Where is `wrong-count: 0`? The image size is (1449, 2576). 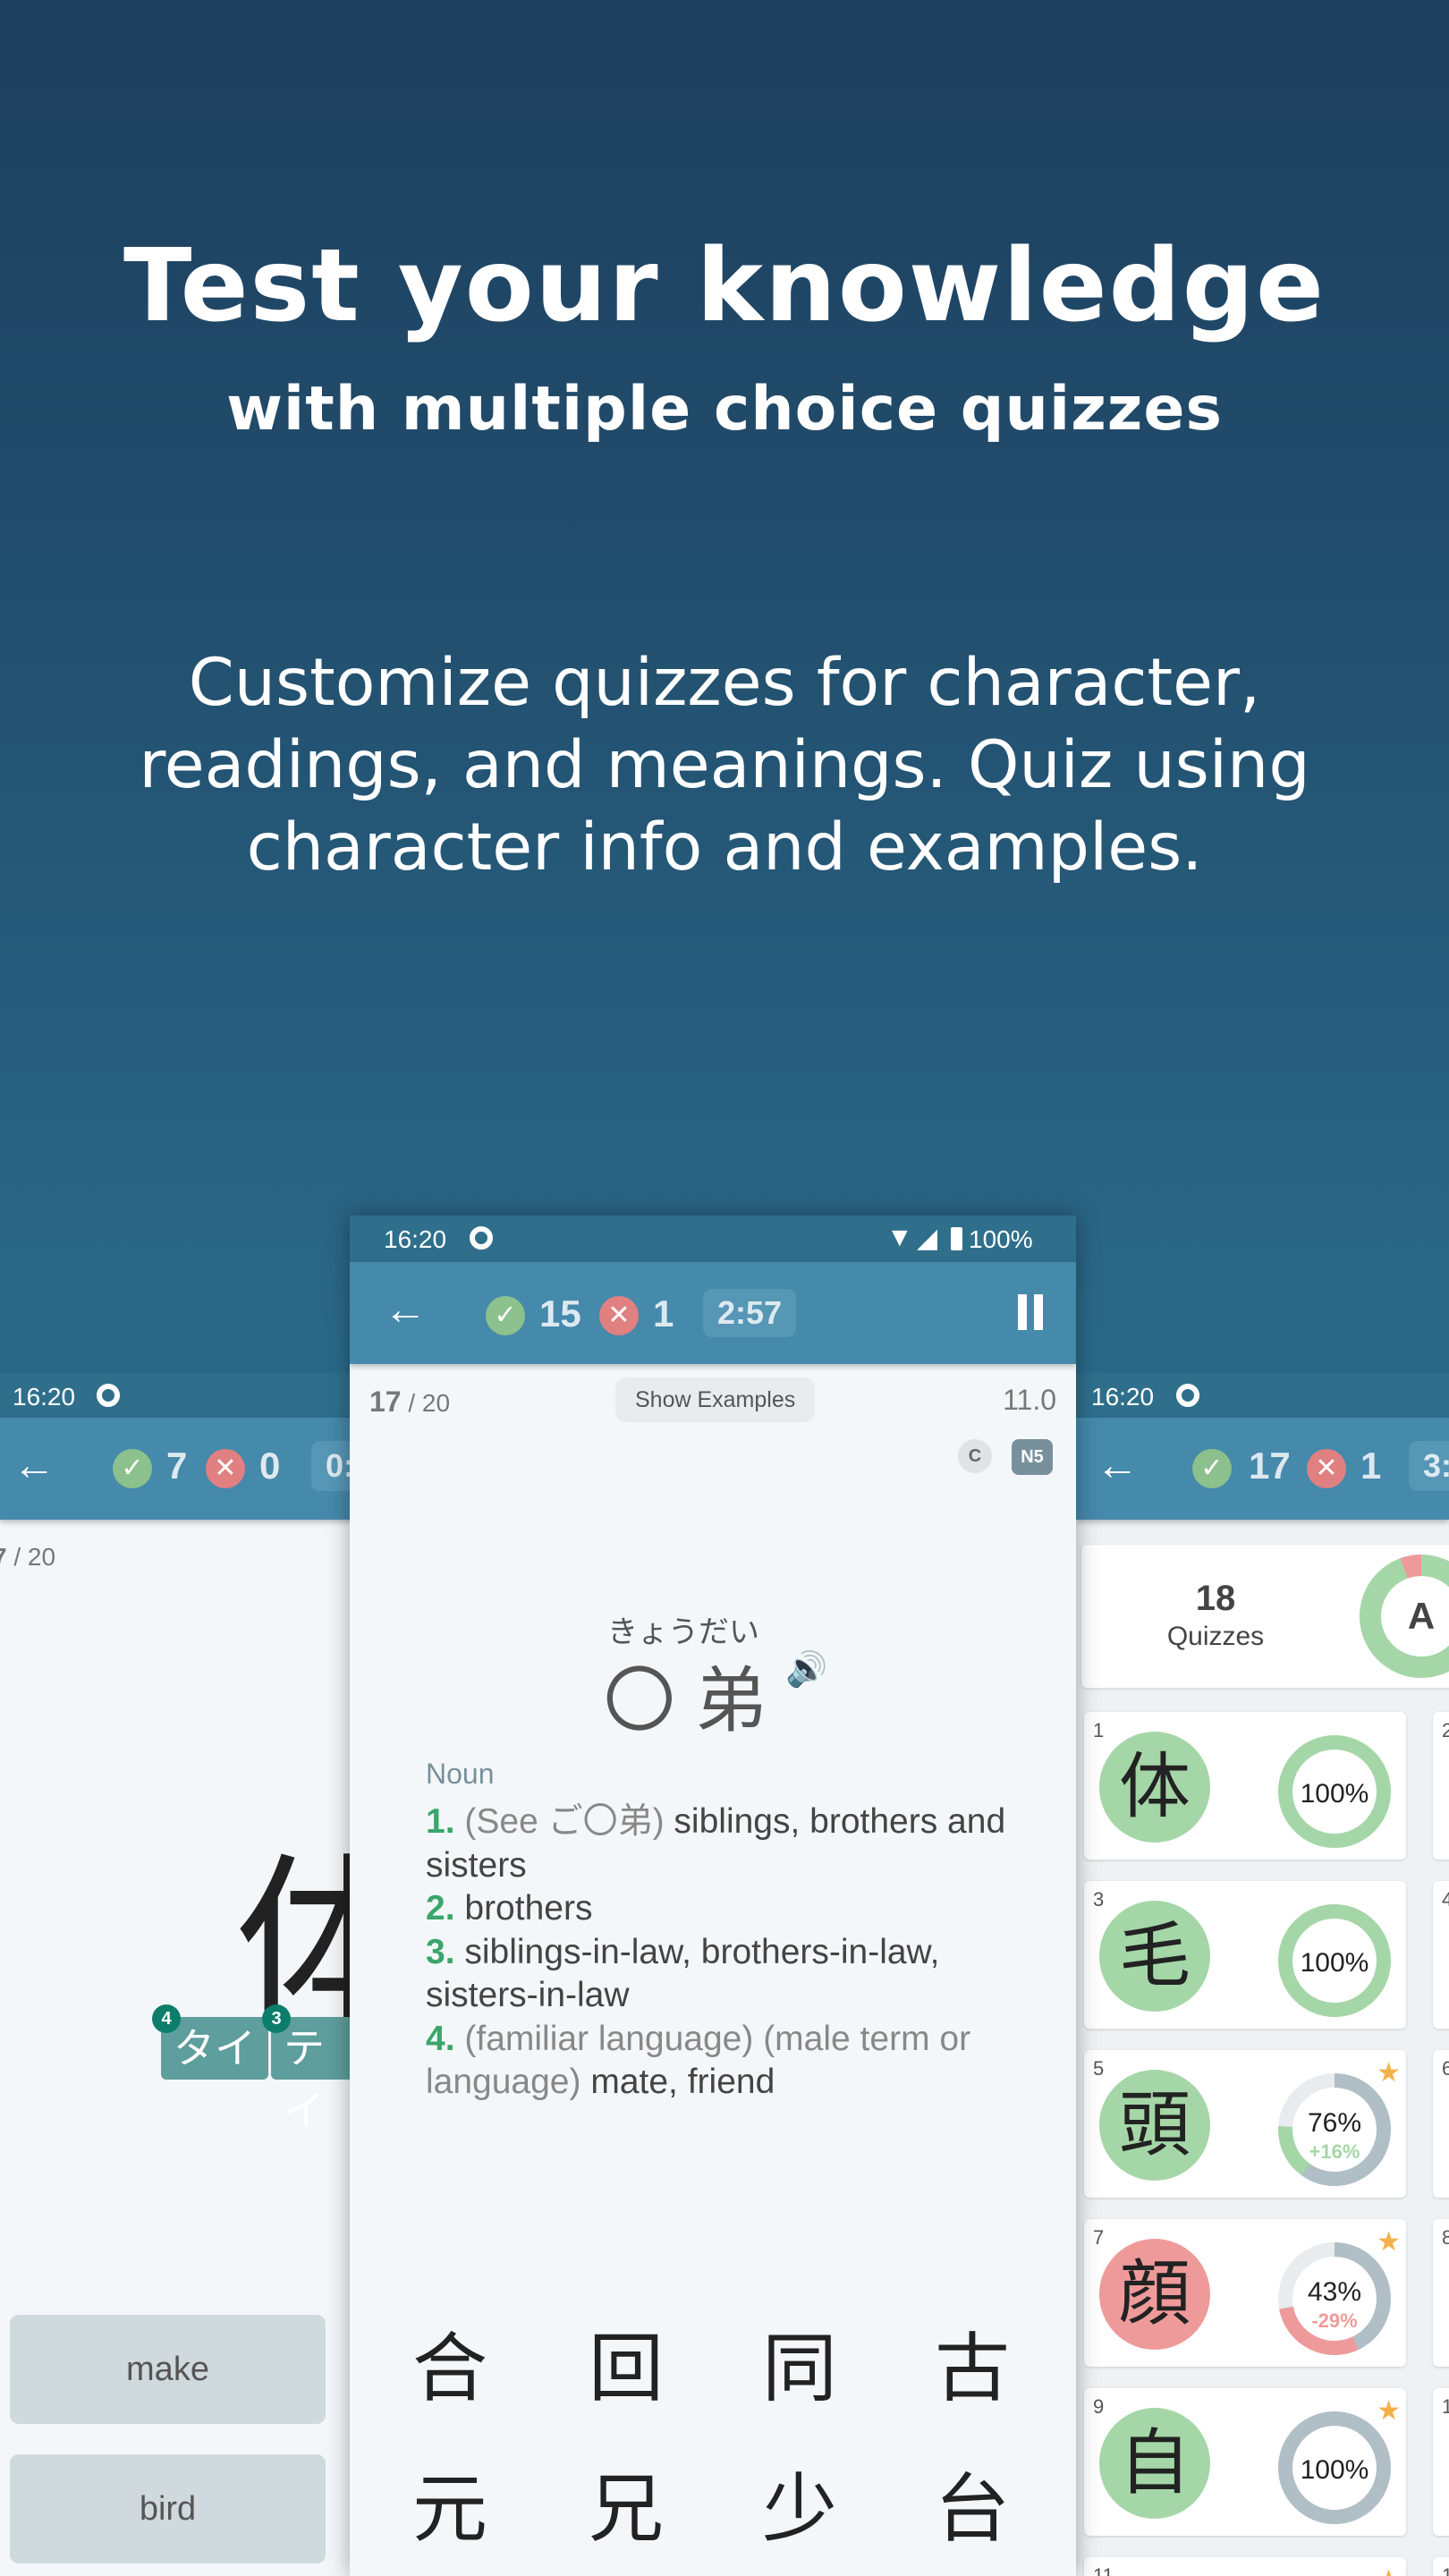
wrong-count: 0 is located at coordinates (270, 1466).